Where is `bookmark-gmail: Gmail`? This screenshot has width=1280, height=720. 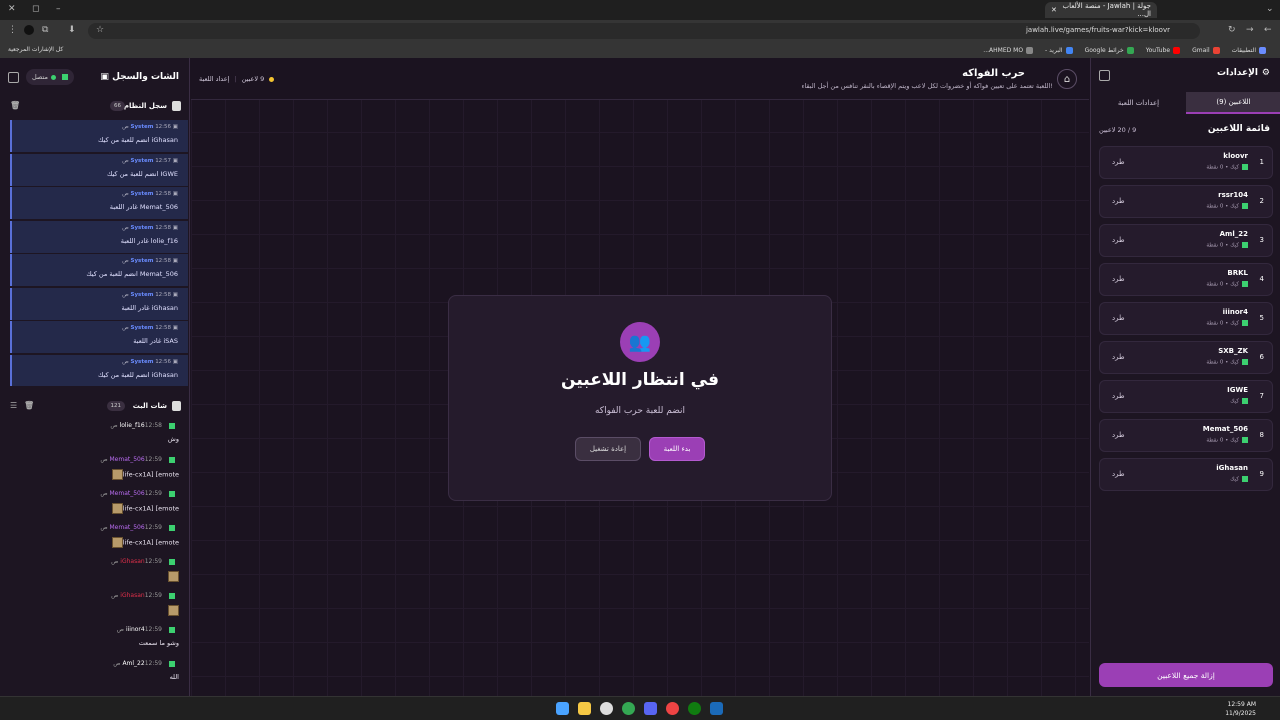 bookmark-gmail: Gmail is located at coordinates (1206, 50).